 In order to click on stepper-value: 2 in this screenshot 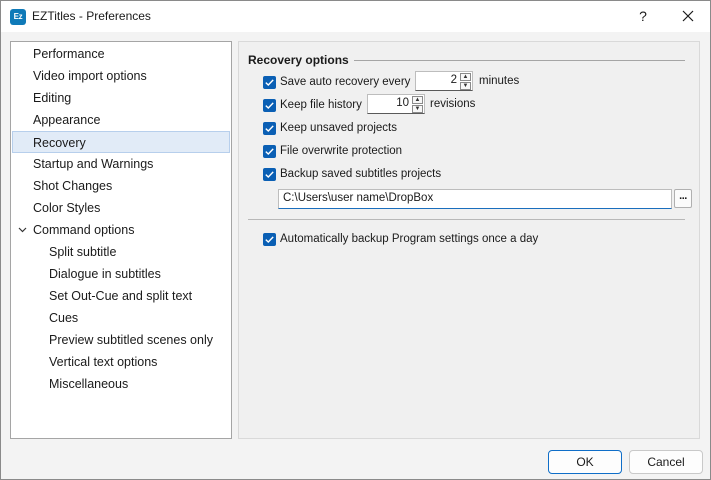, I will do `click(453, 80)`.